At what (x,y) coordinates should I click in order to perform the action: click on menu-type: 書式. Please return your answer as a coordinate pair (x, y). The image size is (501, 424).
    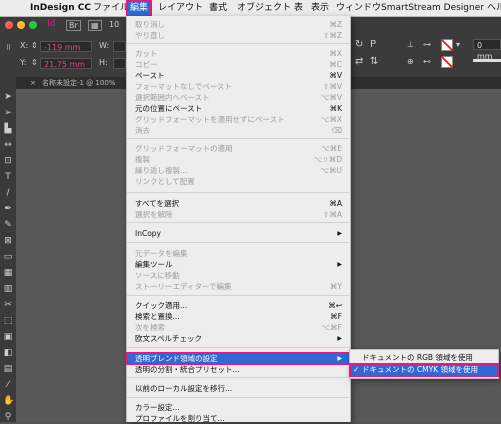
    Looking at the image, I should click on (218, 8).